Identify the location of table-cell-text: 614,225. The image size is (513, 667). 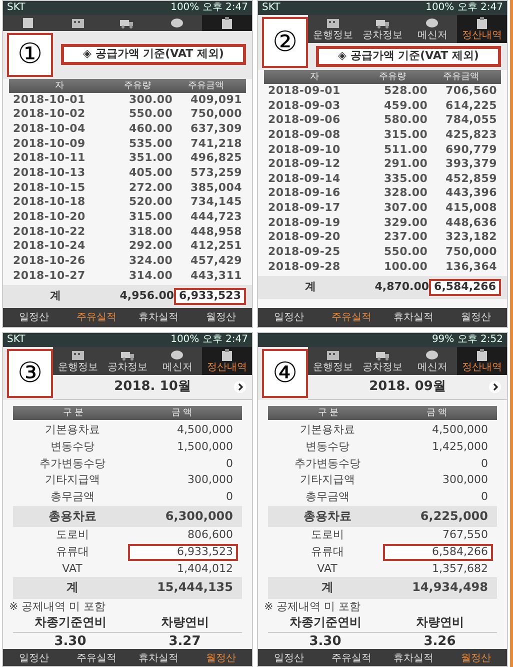
(470, 106).